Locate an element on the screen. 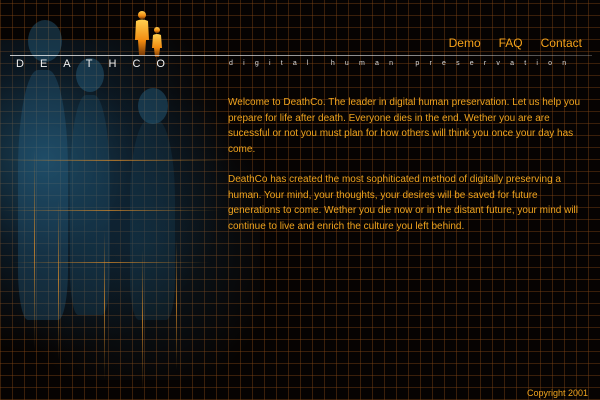 The image size is (600, 400). header-rule is located at coordinates (301, 55).